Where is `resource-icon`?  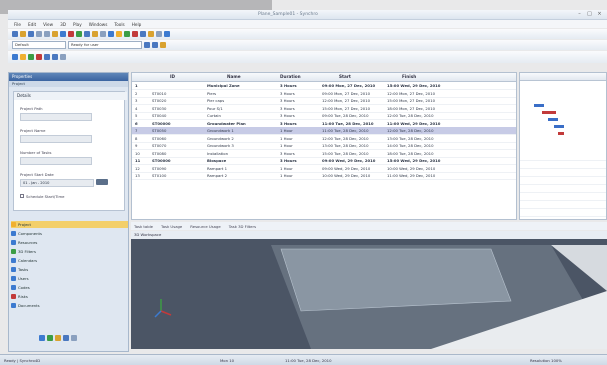
resource-icon is located at coordinates (127, 34).